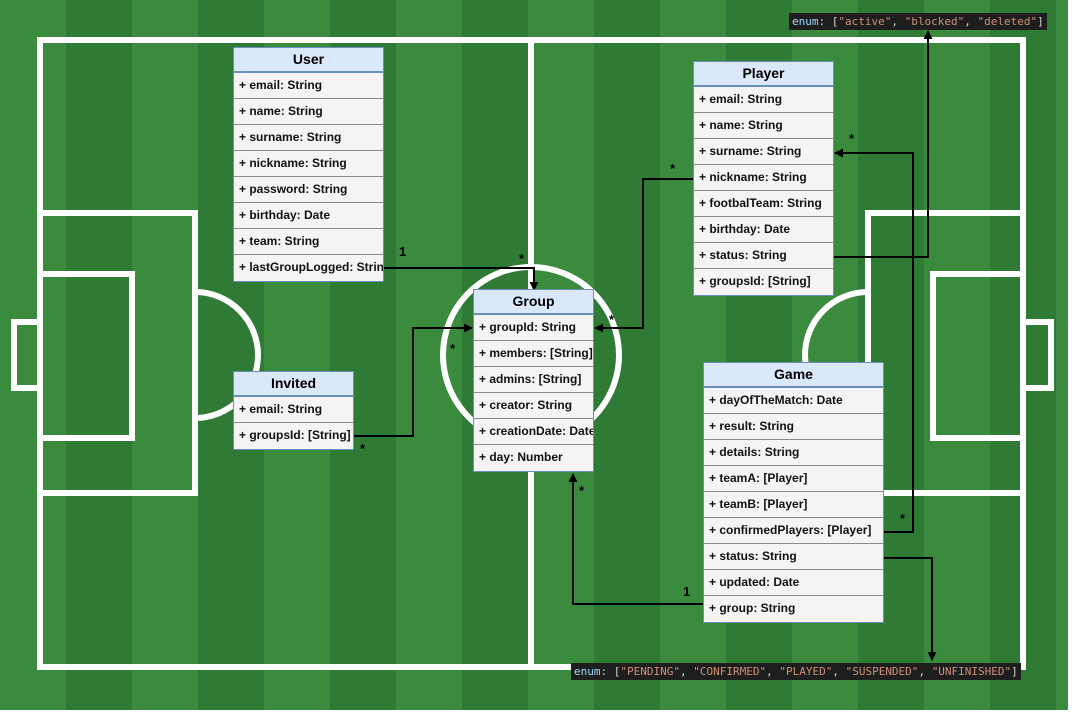  Describe the element at coordinates (910, 609) in the screenshot. I see `connector-game-status-enum` at that location.